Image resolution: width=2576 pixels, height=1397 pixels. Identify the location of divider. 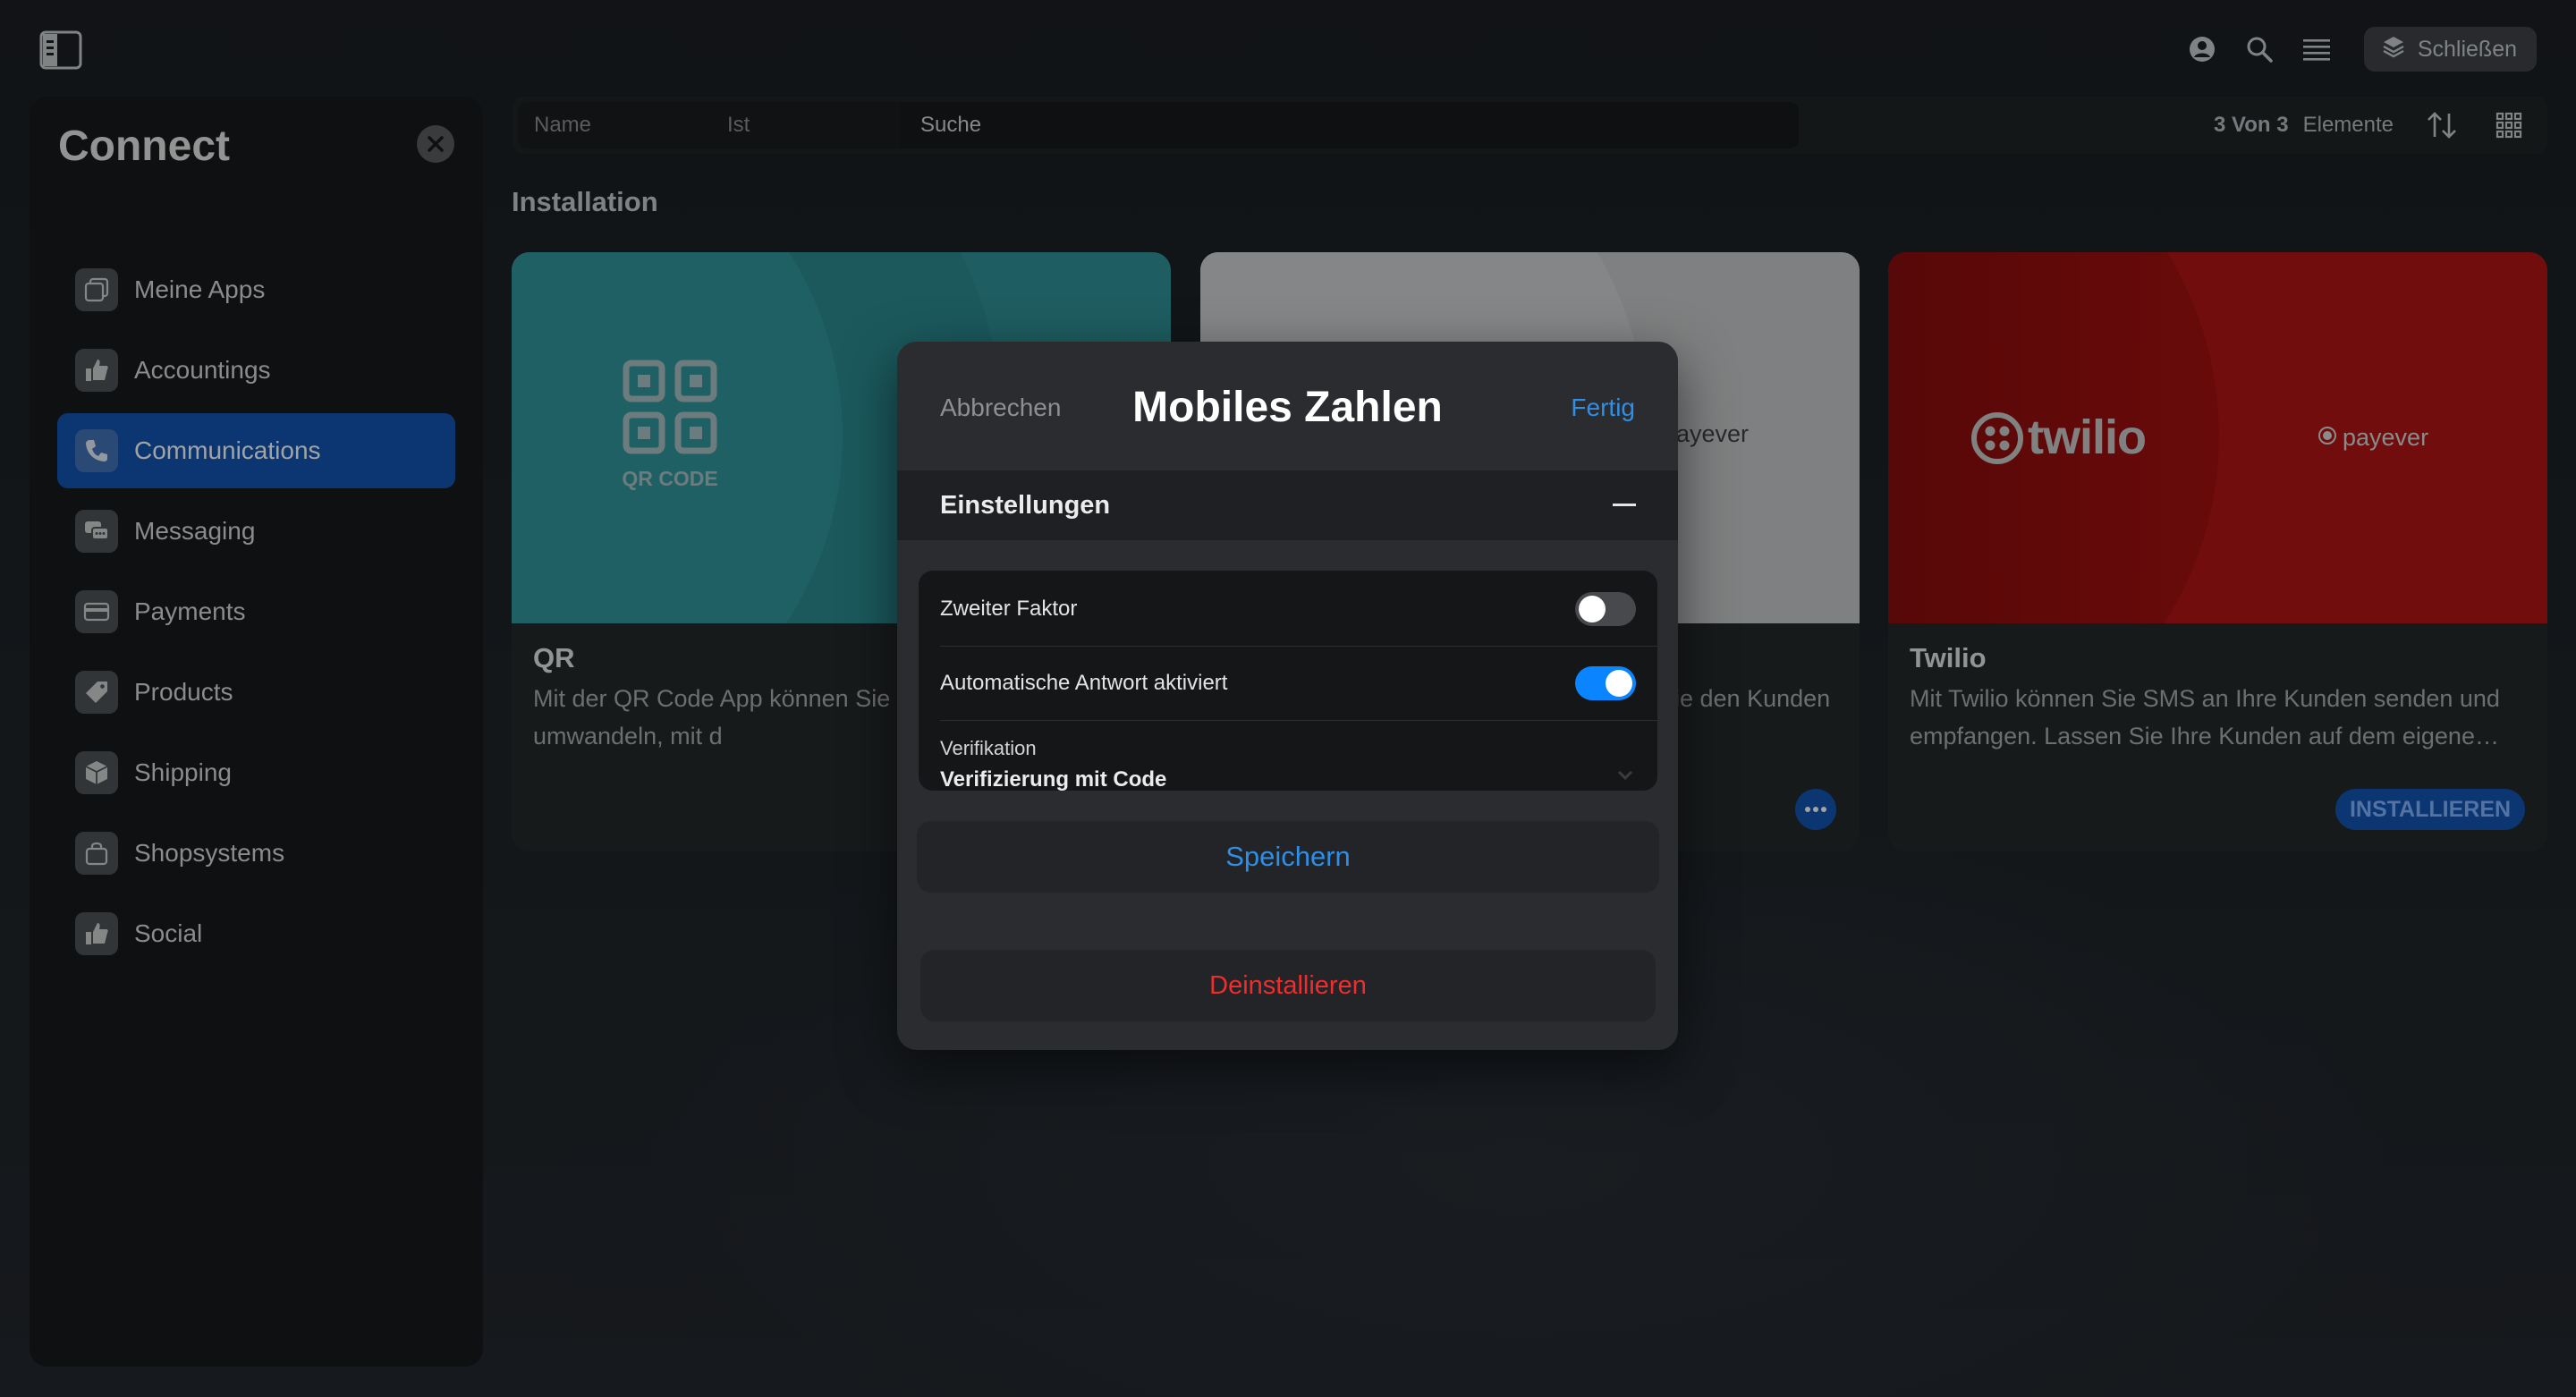
(1298, 720).